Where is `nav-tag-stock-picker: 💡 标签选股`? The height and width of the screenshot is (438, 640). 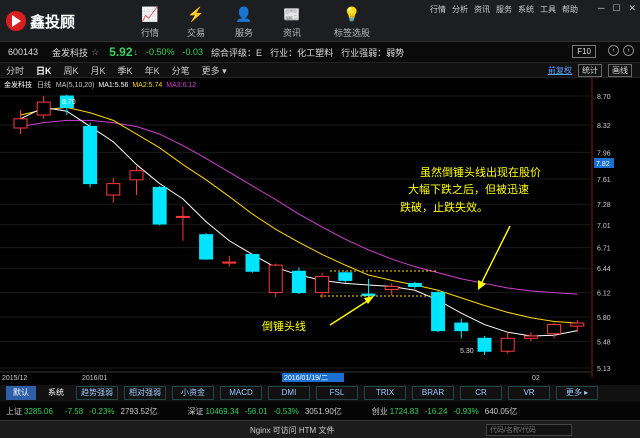 nav-tag-stock-picker: 💡 标签选股 is located at coordinates (352, 22).